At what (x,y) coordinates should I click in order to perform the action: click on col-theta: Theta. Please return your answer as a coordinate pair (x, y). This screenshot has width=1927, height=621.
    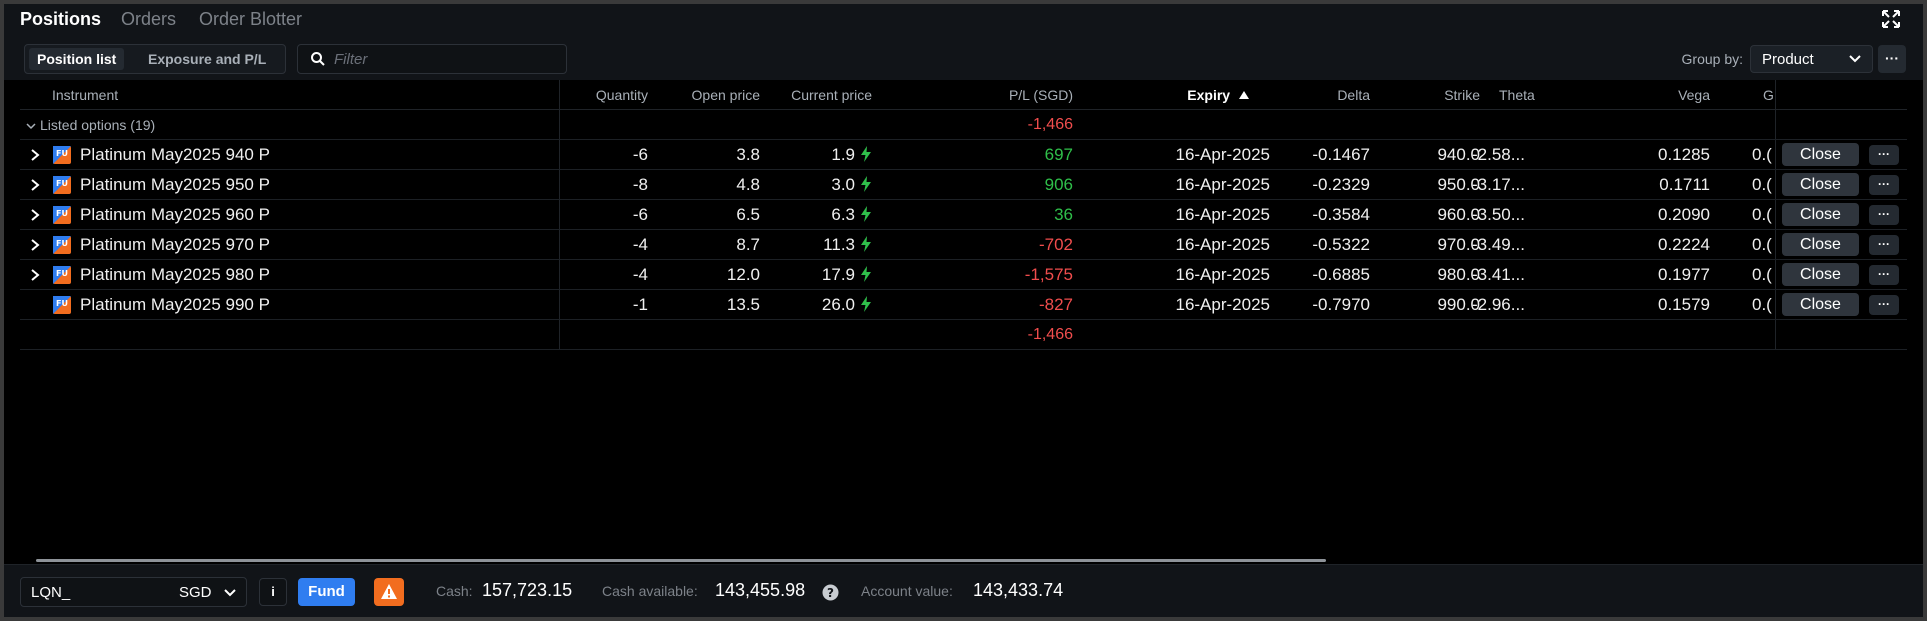
    Looking at the image, I should click on (1517, 95).